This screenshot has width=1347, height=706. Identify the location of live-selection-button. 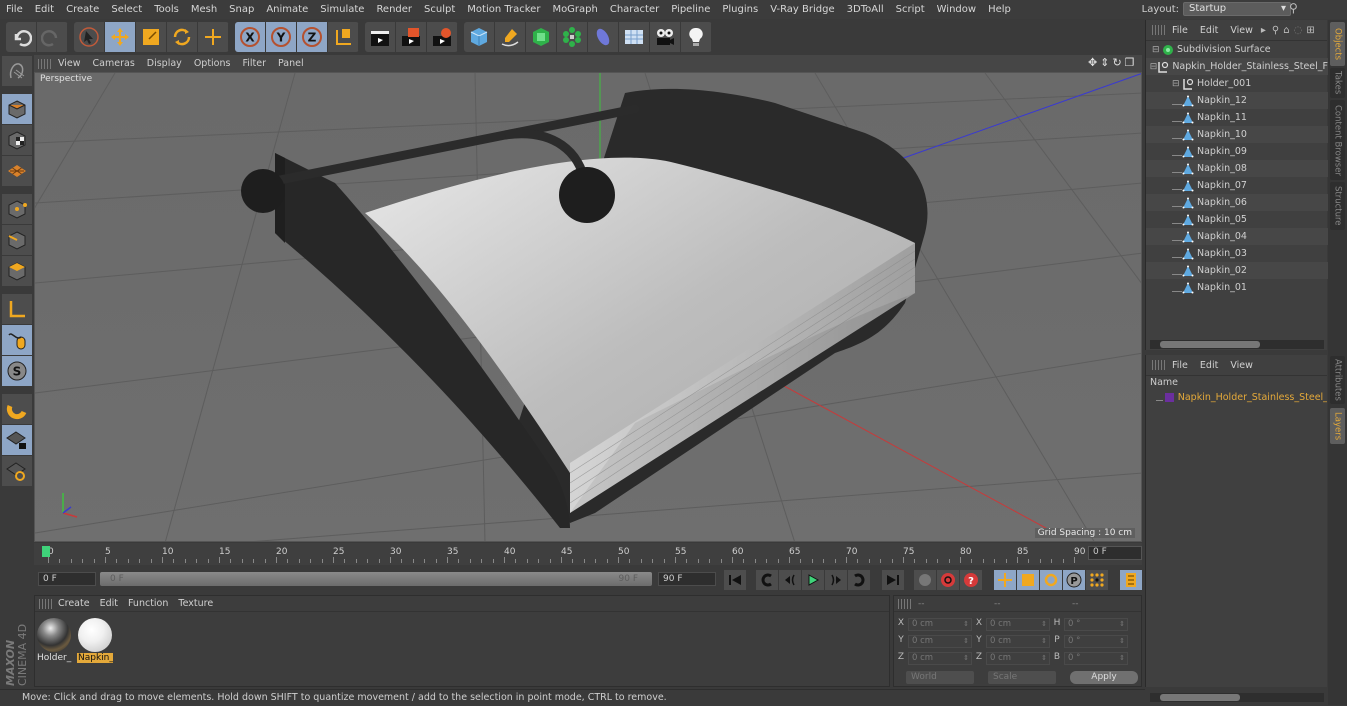
(89, 36).